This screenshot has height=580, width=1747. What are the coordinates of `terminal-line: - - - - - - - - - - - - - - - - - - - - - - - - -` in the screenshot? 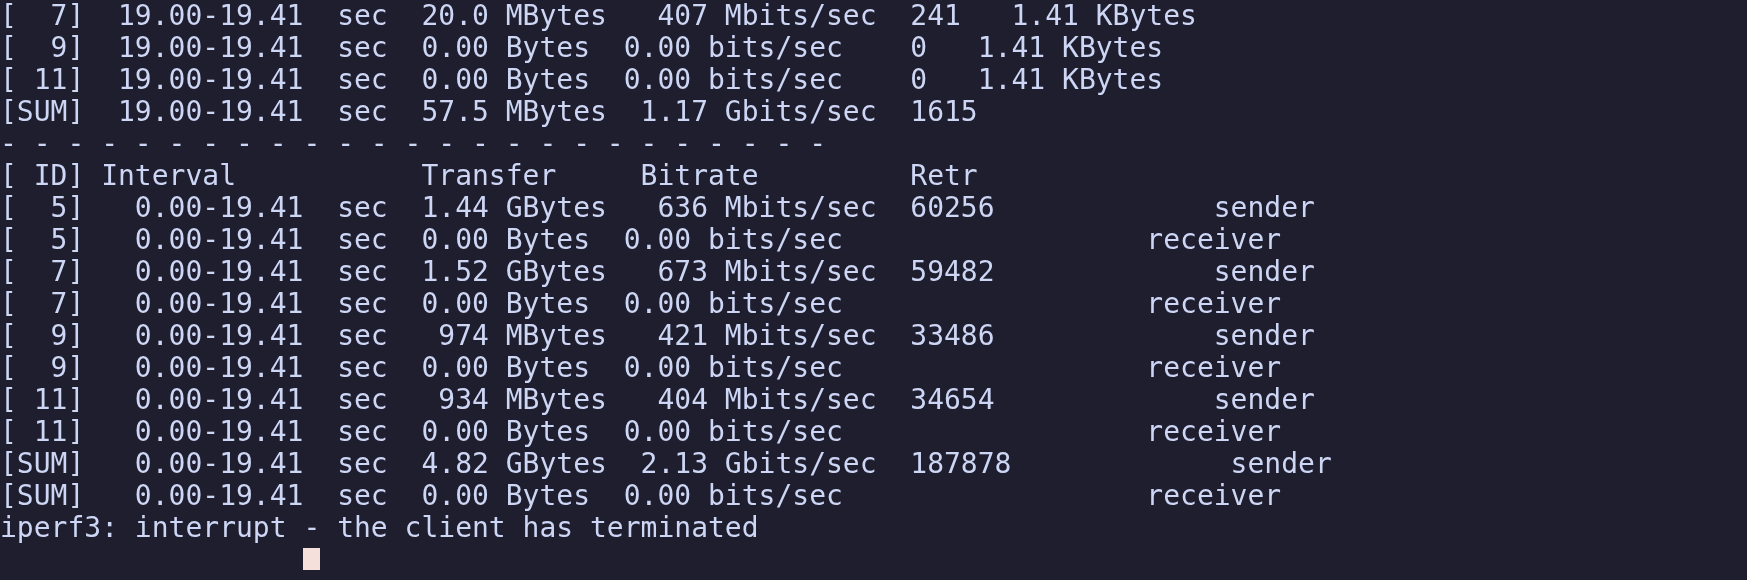 It's located at (413, 144).